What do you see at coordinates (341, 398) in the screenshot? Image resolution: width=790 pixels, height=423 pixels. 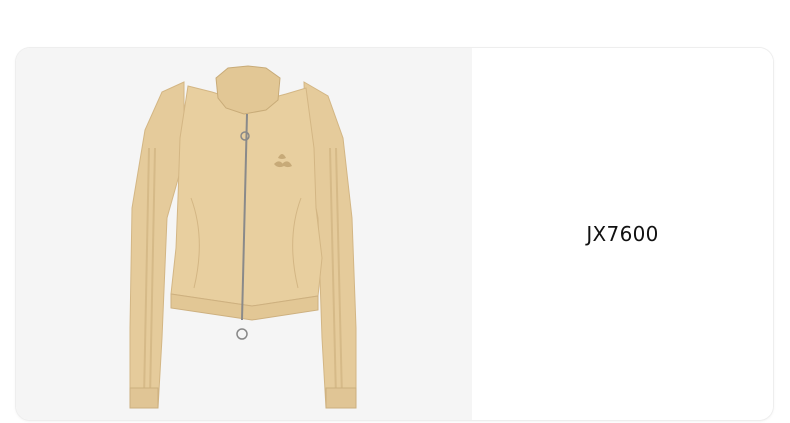 I see `right-cuff` at bounding box center [341, 398].